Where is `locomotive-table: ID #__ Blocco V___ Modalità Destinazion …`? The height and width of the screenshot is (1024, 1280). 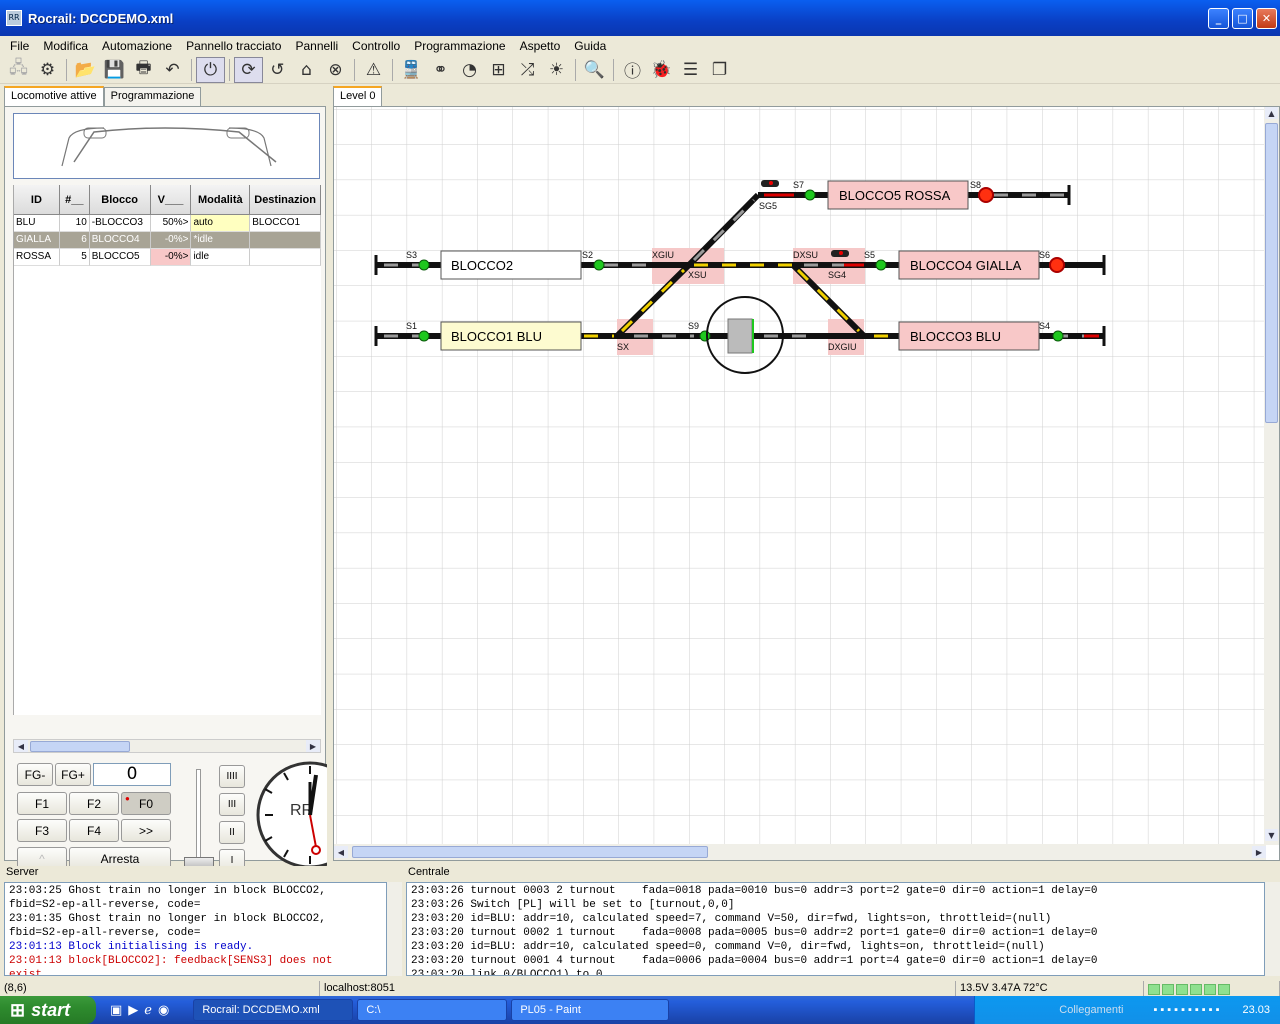 locomotive-table: ID #__ Blocco V___ Modalità Destinazion … is located at coordinates (167, 450).